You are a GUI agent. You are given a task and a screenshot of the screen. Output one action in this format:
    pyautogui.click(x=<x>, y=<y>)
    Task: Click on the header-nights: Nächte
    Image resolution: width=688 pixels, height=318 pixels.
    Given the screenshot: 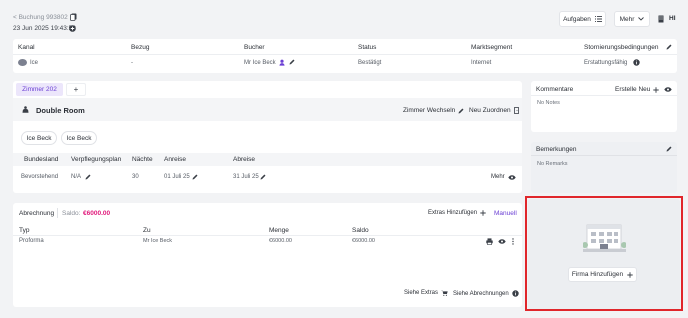 What is the action you would take?
    pyautogui.click(x=142, y=159)
    